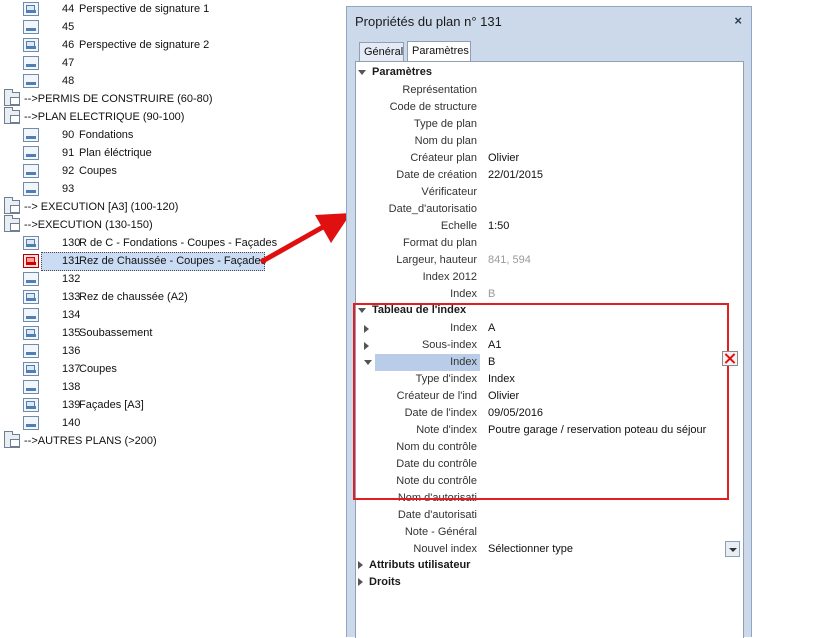  What do you see at coordinates (437, 515) in the screenshot?
I see `property-label: Date d'autorisati` at bounding box center [437, 515].